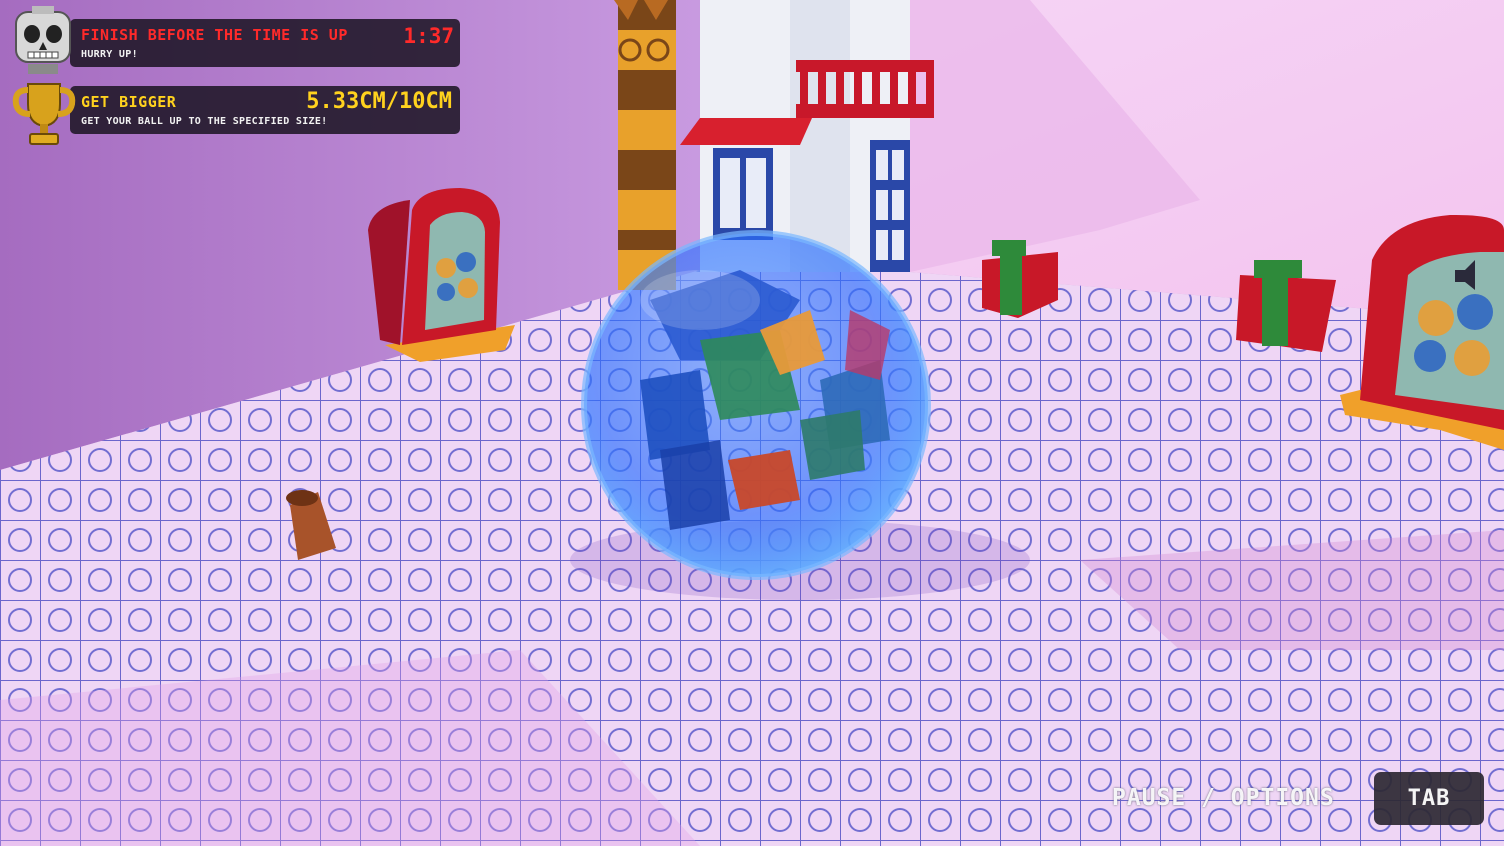 The height and width of the screenshot is (846, 1504). What do you see at coordinates (43, 40) in the screenshot?
I see `skull-icon` at bounding box center [43, 40].